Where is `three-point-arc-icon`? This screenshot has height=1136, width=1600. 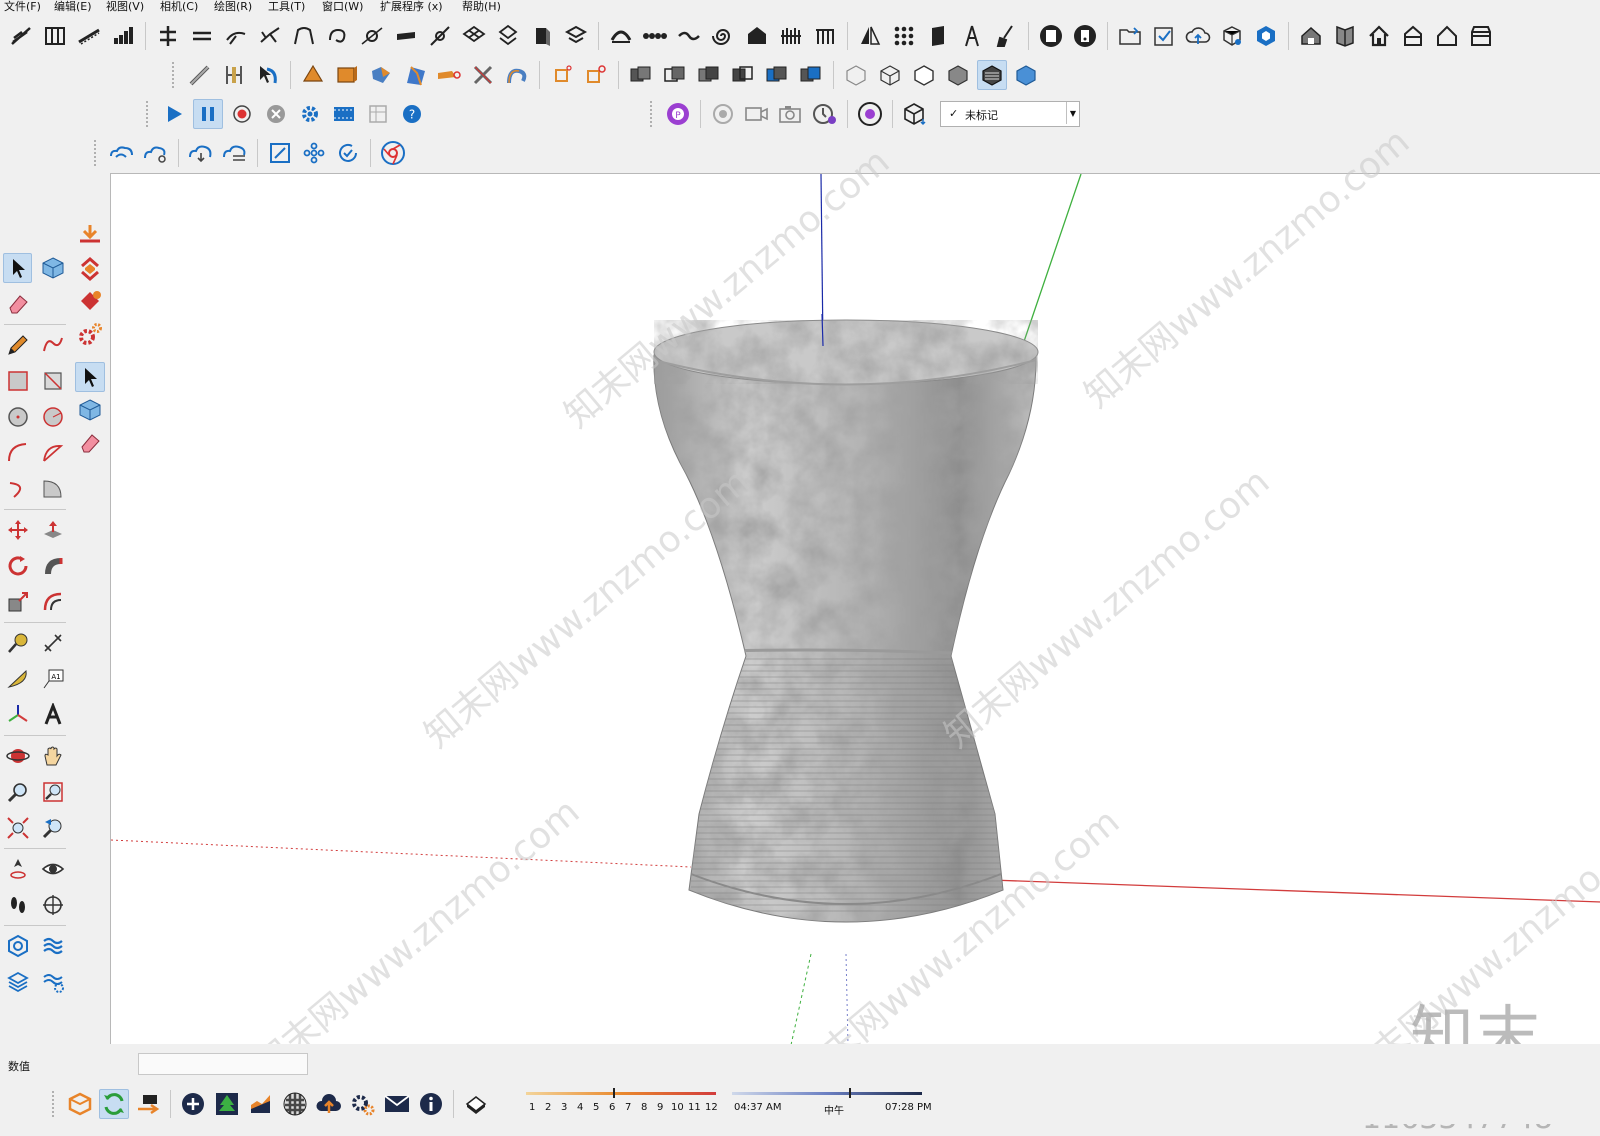
three-point-arc-icon is located at coordinates (17, 489).